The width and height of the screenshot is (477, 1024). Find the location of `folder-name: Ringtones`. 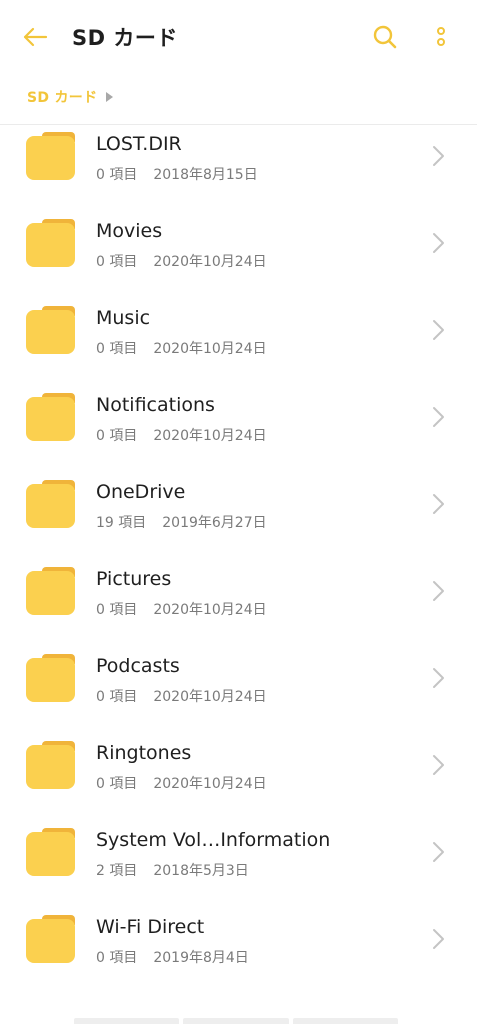

folder-name: Ringtones is located at coordinates (144, 753).